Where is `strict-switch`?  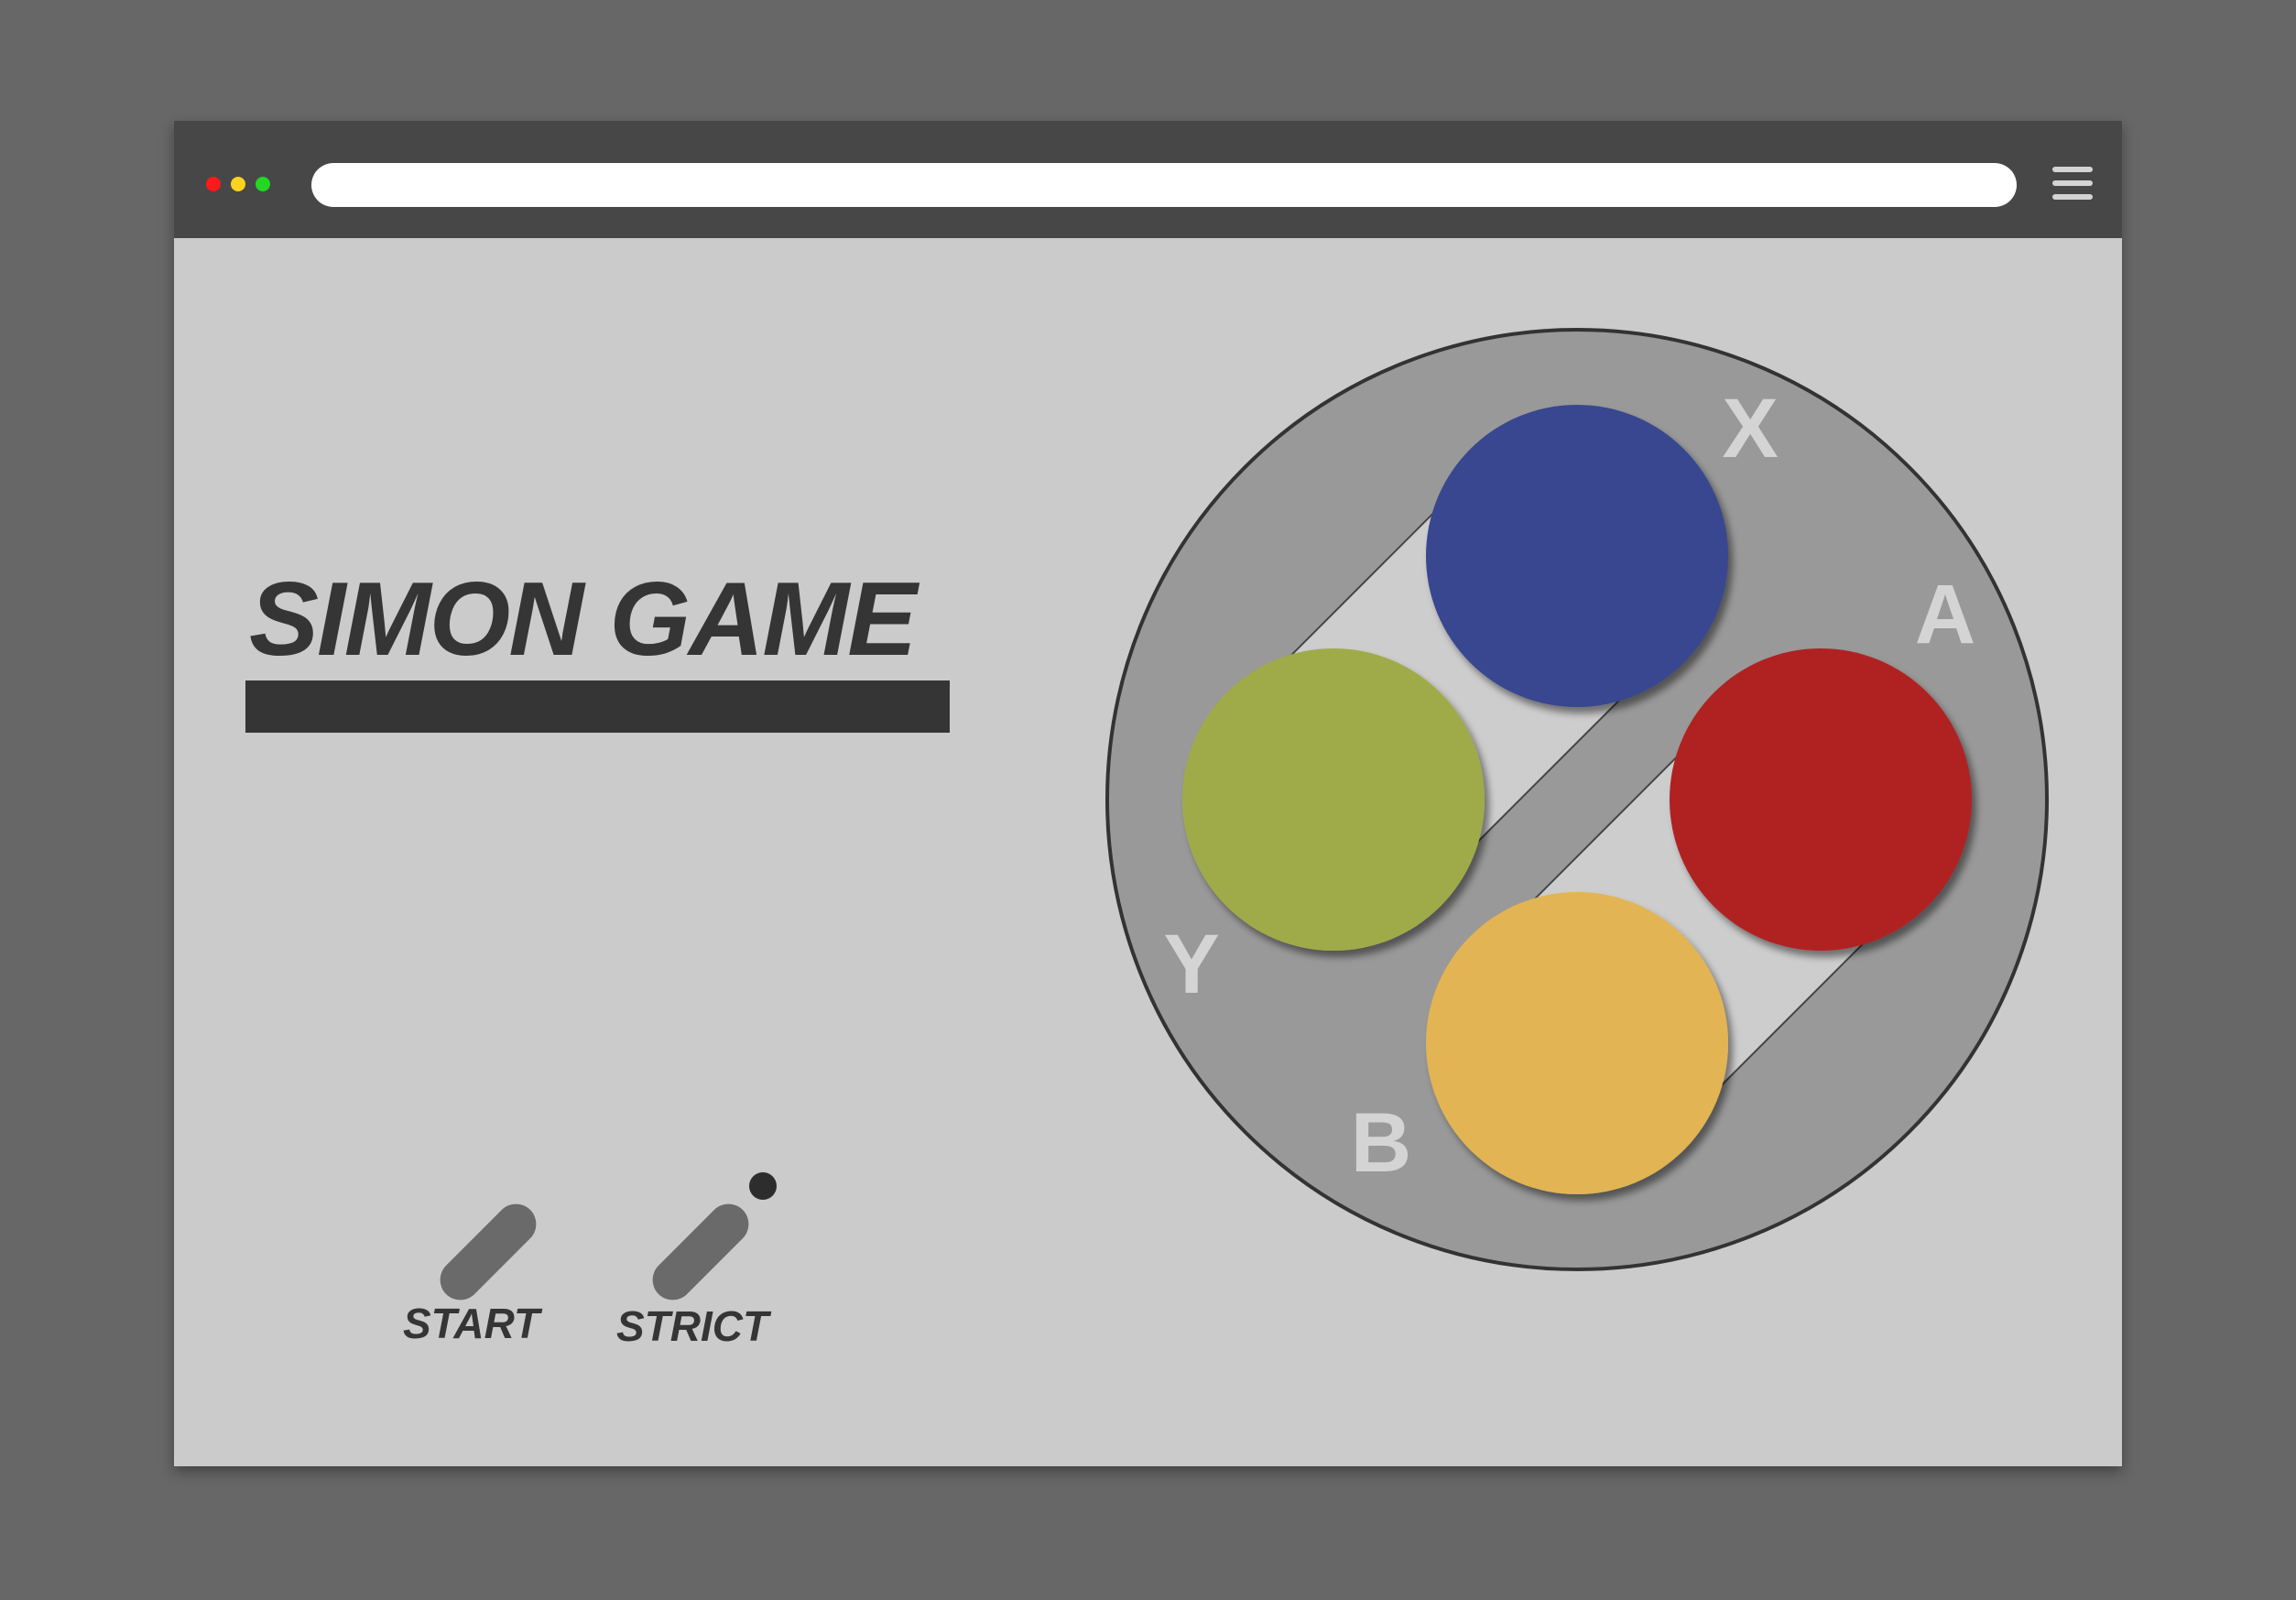 strict-switch is located at coordinates (700, 1252).